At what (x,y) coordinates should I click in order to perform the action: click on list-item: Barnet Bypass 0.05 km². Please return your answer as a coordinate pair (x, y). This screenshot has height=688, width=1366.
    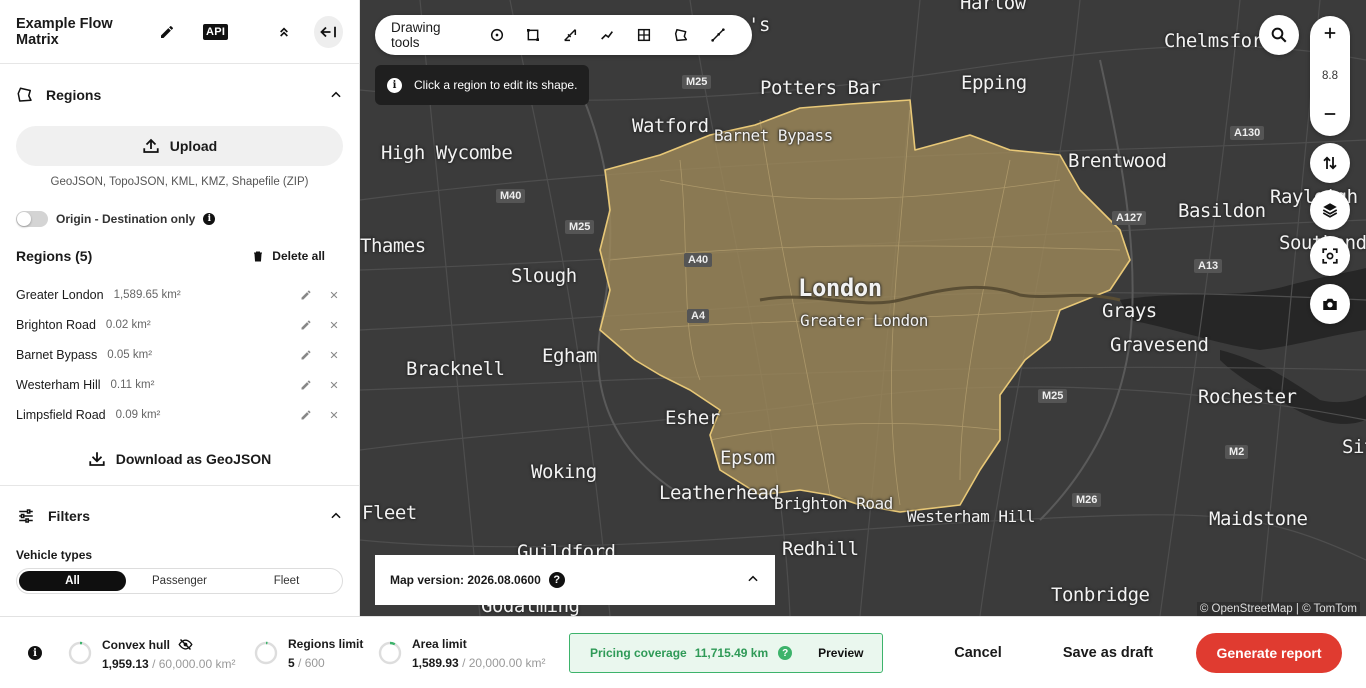
    Looking at the image, I should click on (179, 355).